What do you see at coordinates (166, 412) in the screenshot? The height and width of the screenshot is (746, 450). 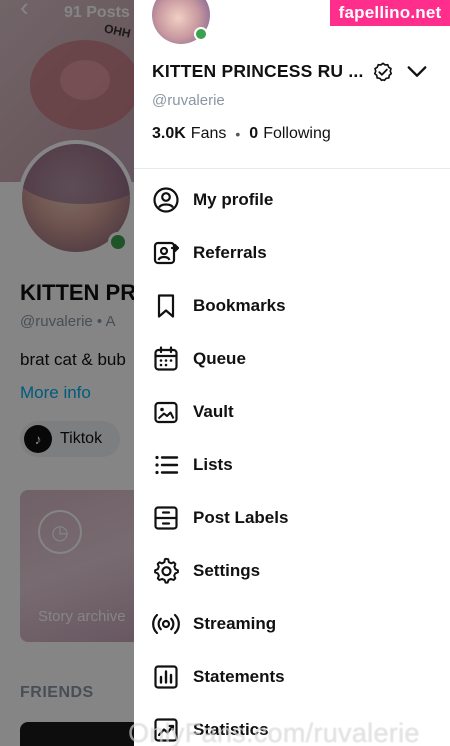 I see `vault-icon` at bounding box center [166, 412].